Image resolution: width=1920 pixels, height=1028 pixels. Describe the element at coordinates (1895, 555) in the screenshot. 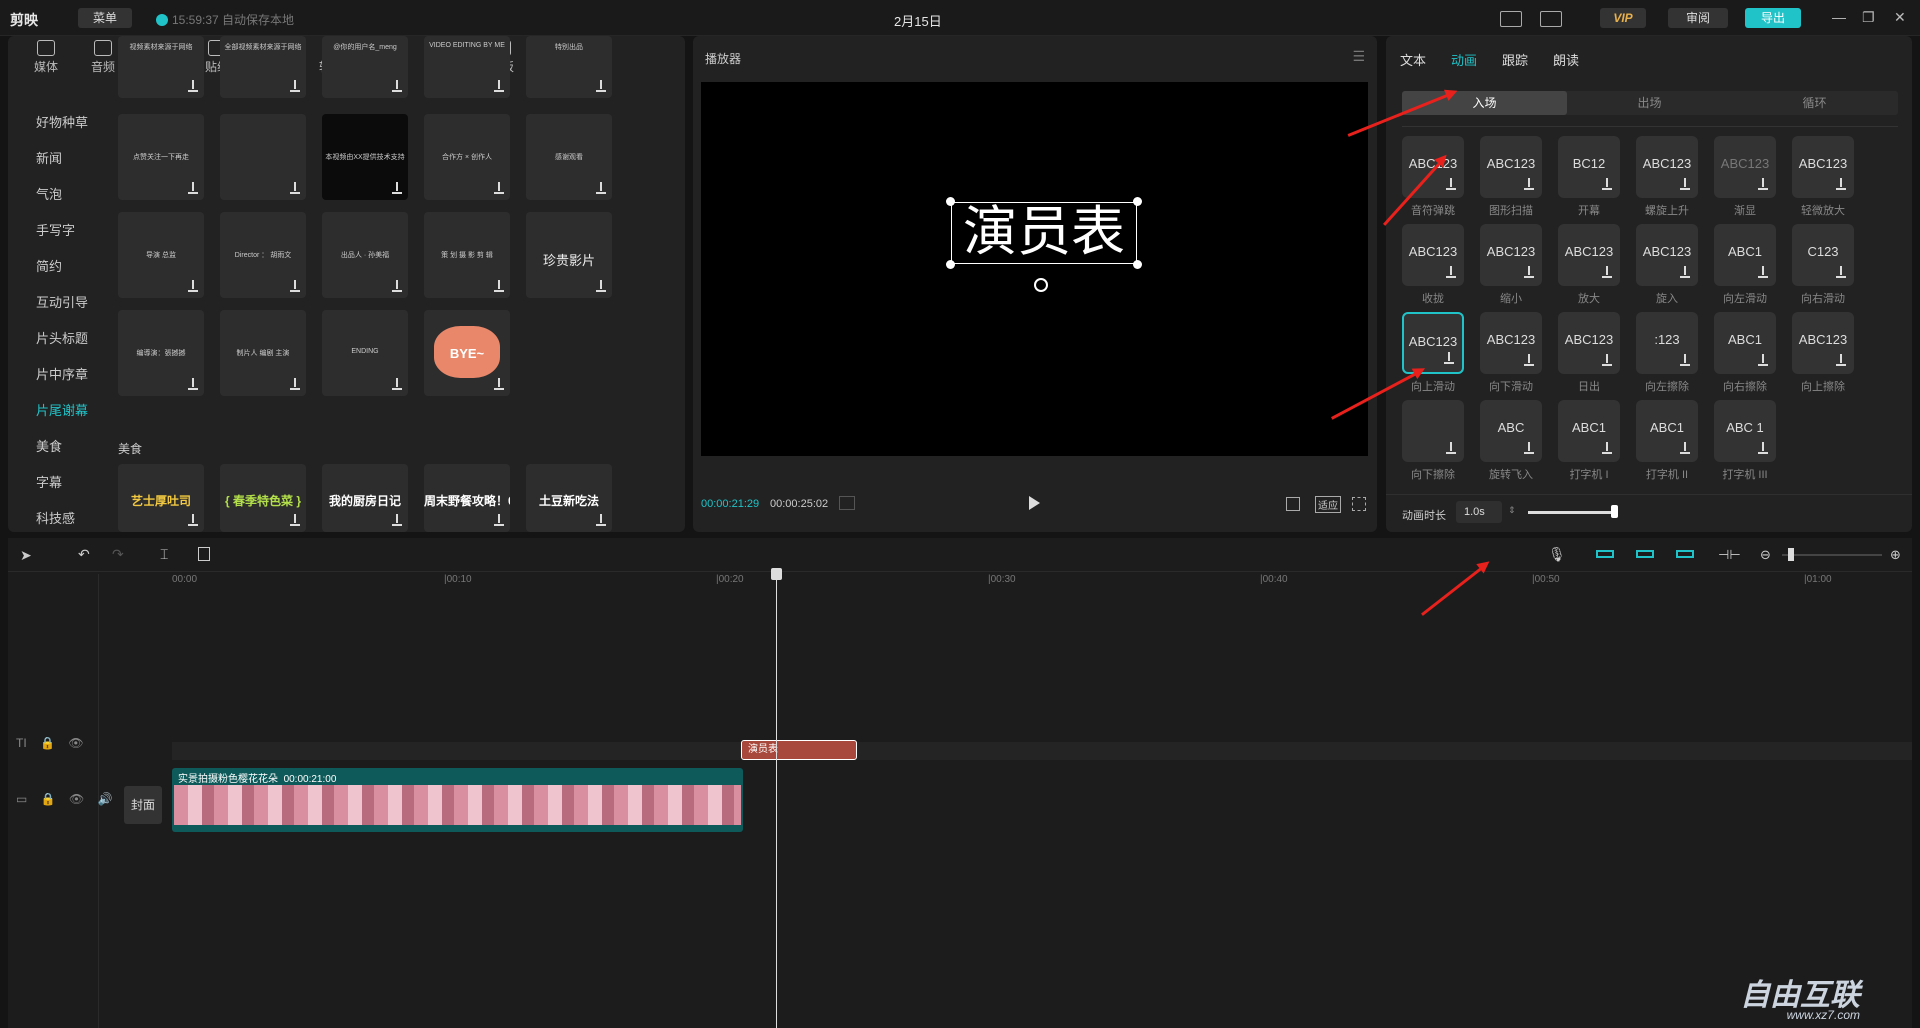

I see `zoom-in-icon: ⊕` at that location.